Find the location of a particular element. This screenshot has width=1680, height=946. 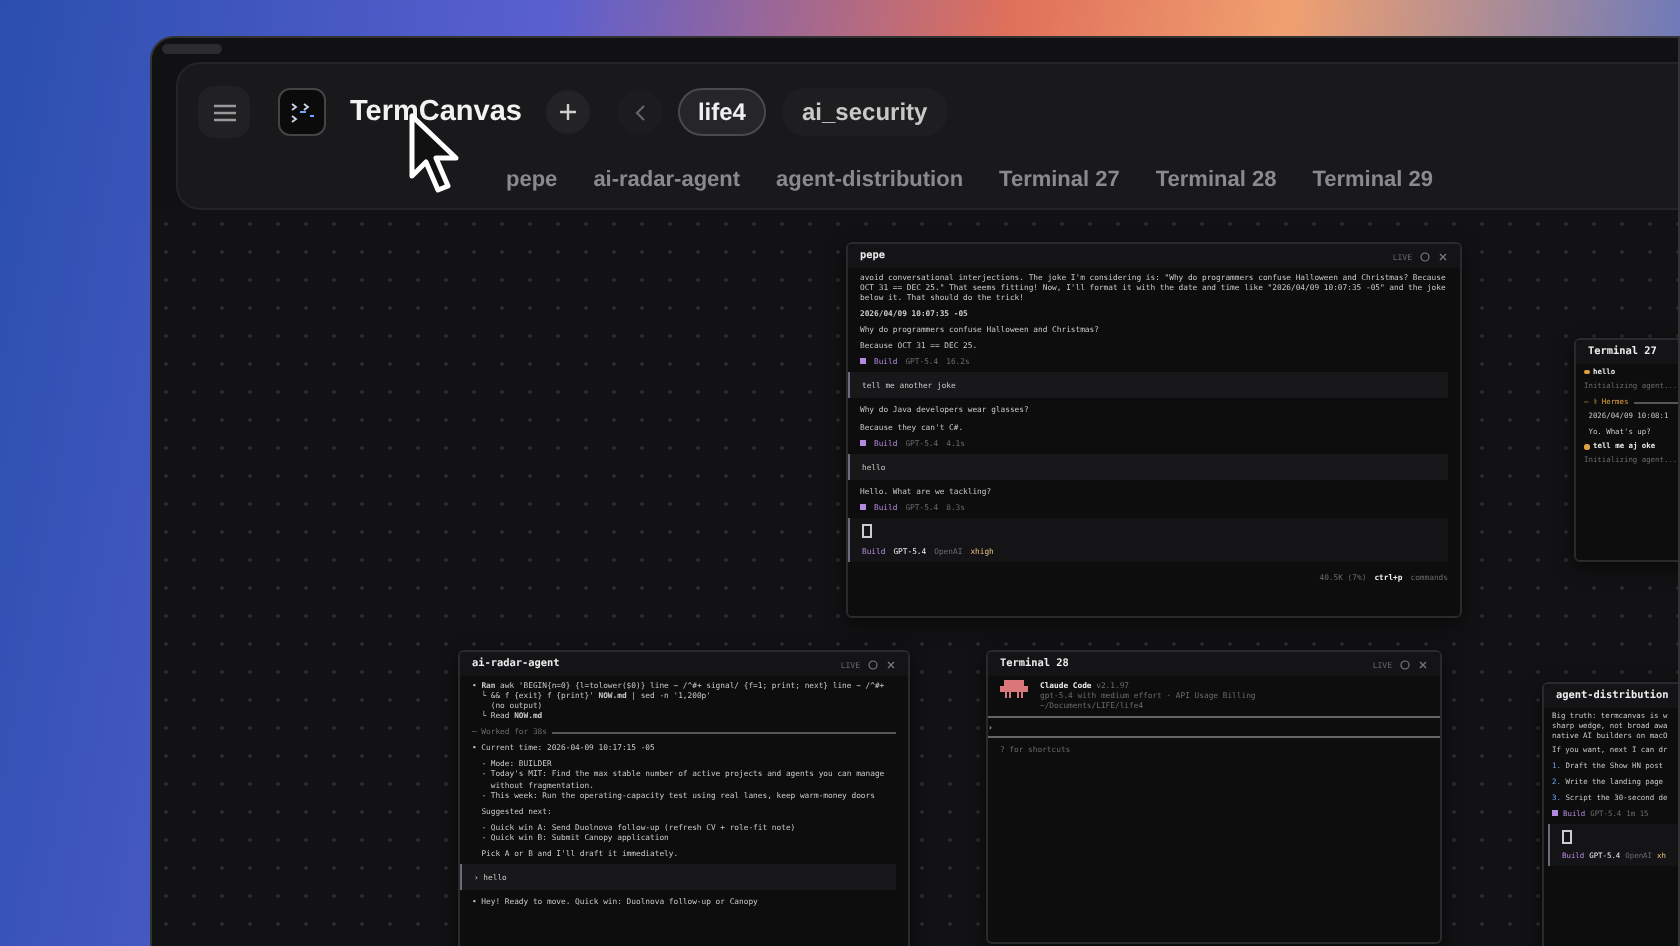

terminal-tab: Terminal 27 is located at coordinates (1059, 180).